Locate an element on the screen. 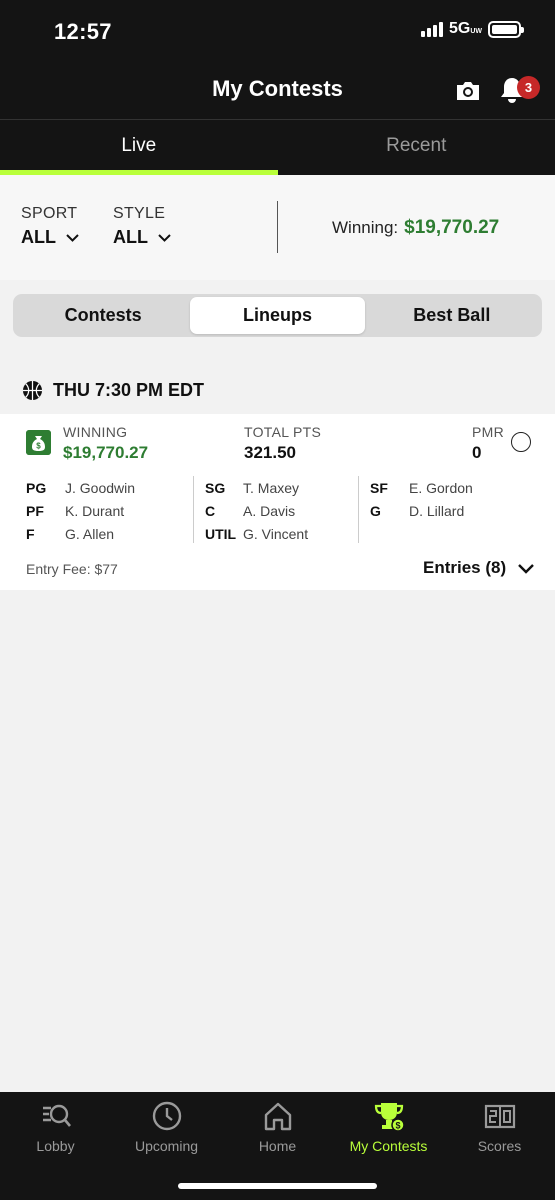 Image resolution: width=555 pixels, height=1200 pixels. segment-best-ball: Best Ball is located at coordinates (452, 315).